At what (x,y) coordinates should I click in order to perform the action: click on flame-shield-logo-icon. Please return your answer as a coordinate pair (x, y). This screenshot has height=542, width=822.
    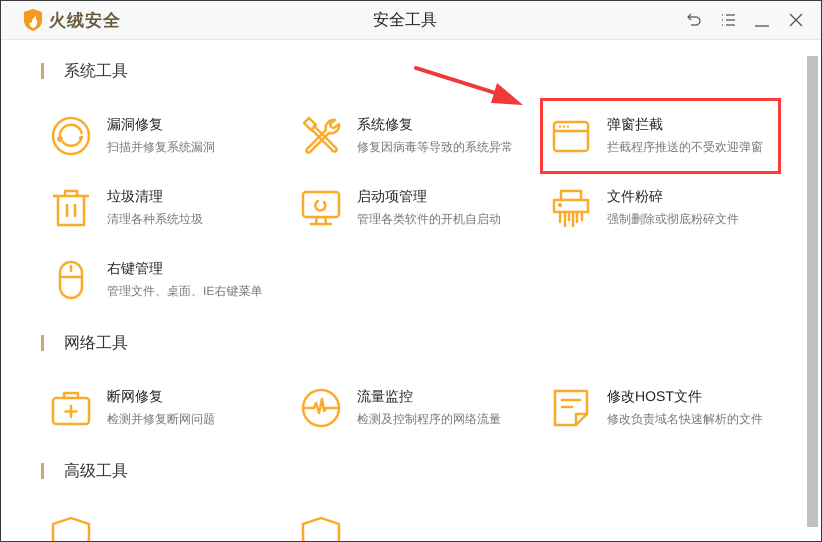
    Looking at the image, I should click on (33, 20).